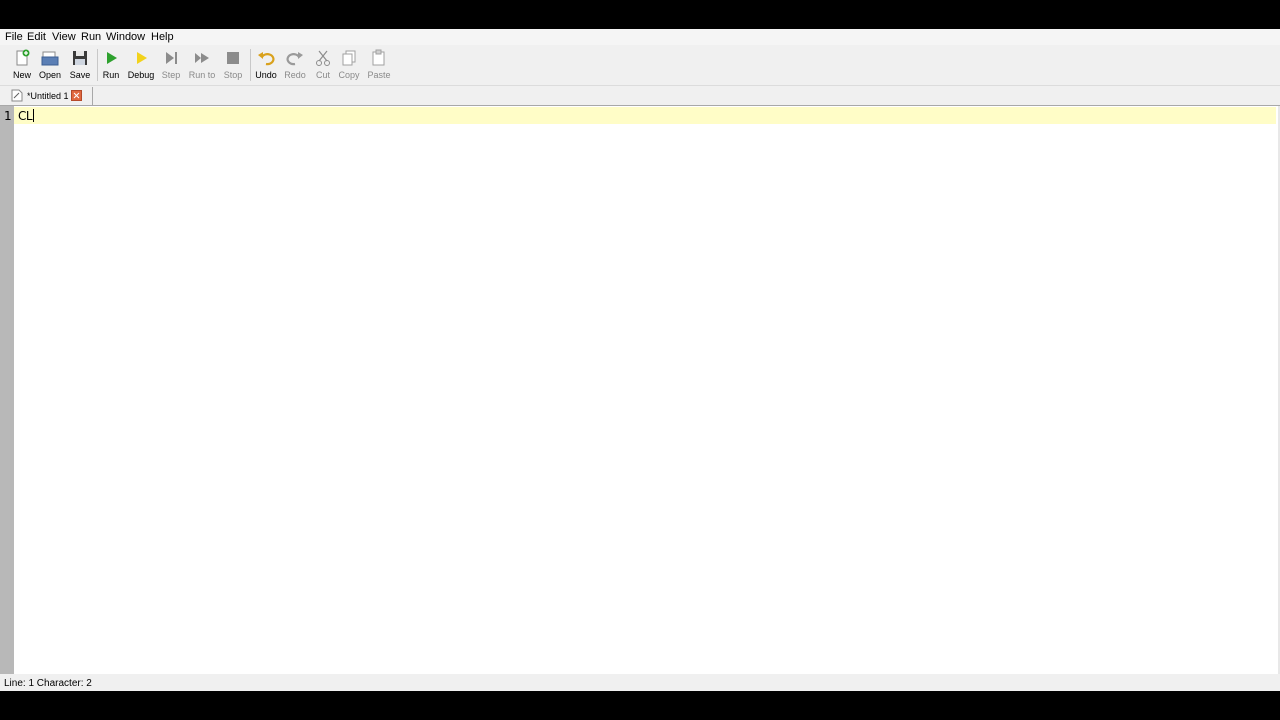 This screenshot has height=720, width=1280. What do you see at coordinates (76, 95) in the screenshot?
I see `close-tab-icon` at bounding box center [76, 95].